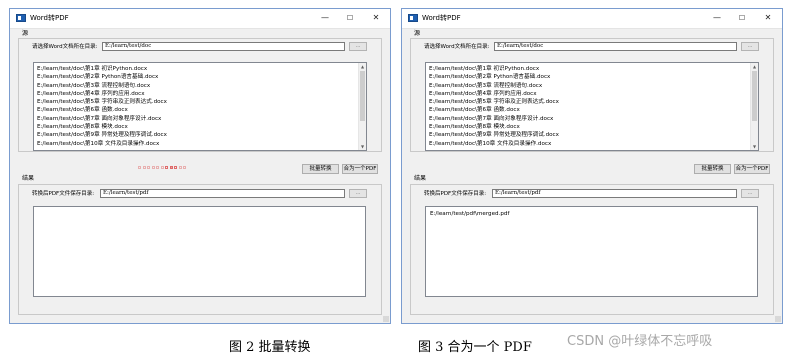  Describe the element at coordinates (470, 214) in the screenshot. I see `result-text: E:/learn/test/pdf\merged.pdf` at that location.